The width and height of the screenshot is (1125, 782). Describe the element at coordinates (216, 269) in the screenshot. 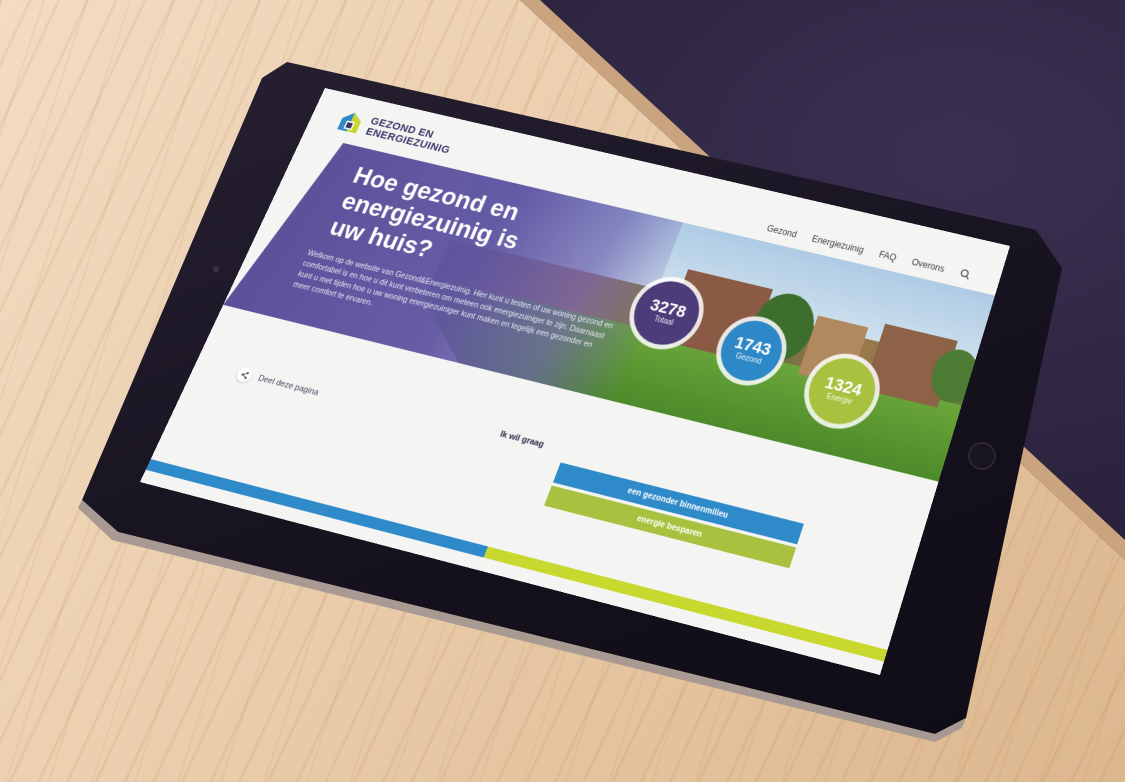

I see `camera-icon` at that location.